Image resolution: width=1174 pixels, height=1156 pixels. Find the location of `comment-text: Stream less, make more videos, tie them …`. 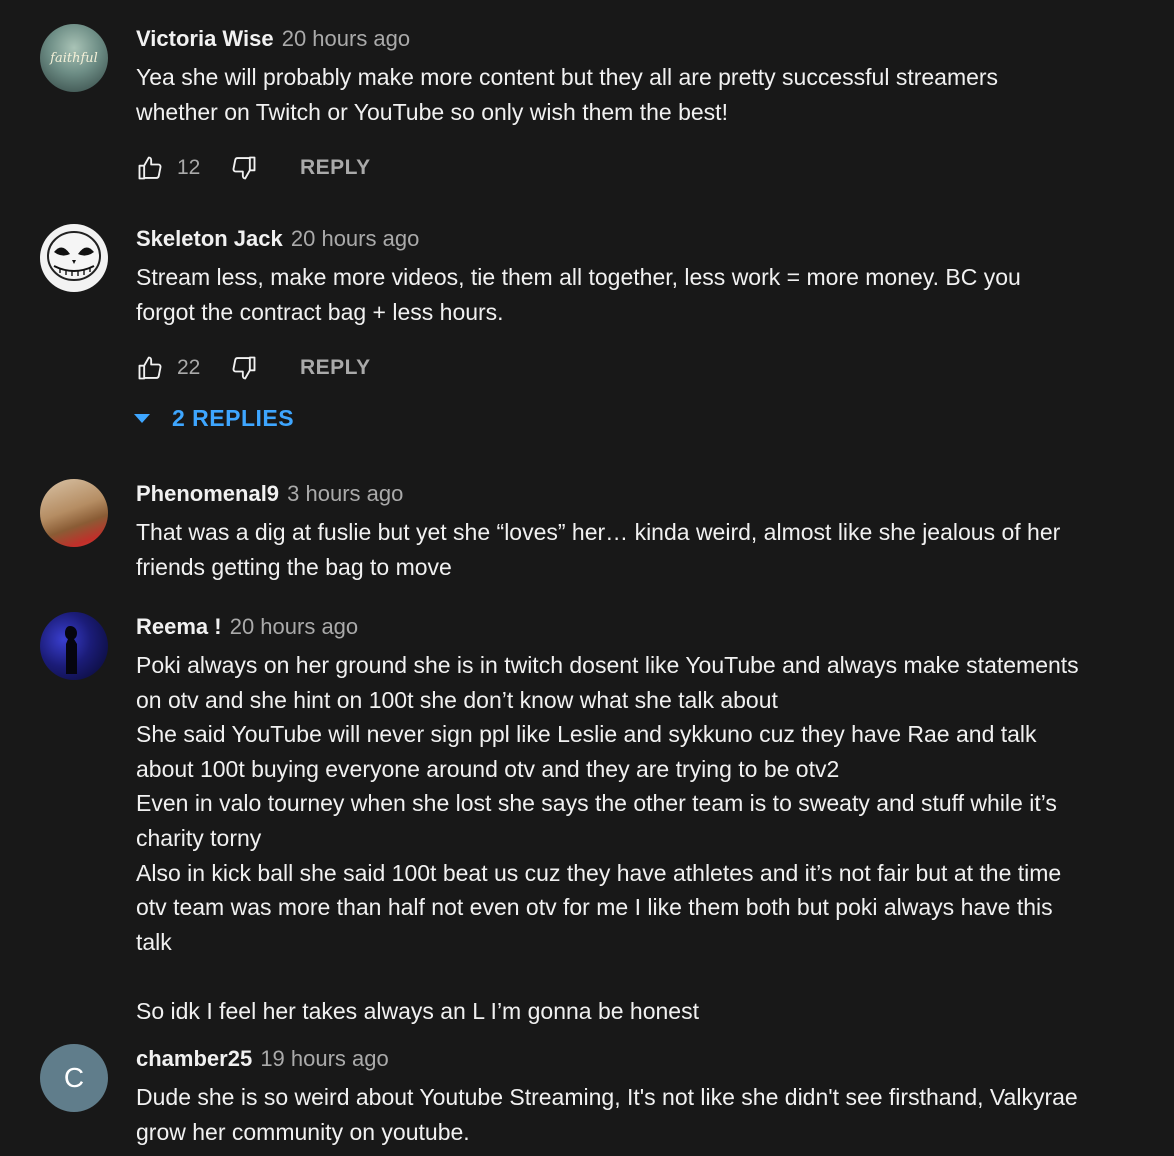

comment-text: Stream less, make more videos, tie them … is located at coordinates (578, 294).